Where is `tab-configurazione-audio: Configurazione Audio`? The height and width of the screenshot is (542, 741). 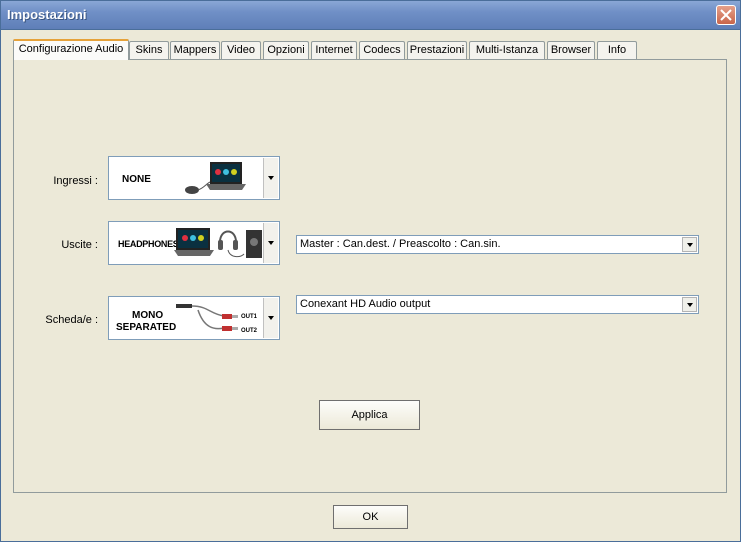
tab-configurazione-audio: Configurazione Audio is located at coordinates (71, 49).